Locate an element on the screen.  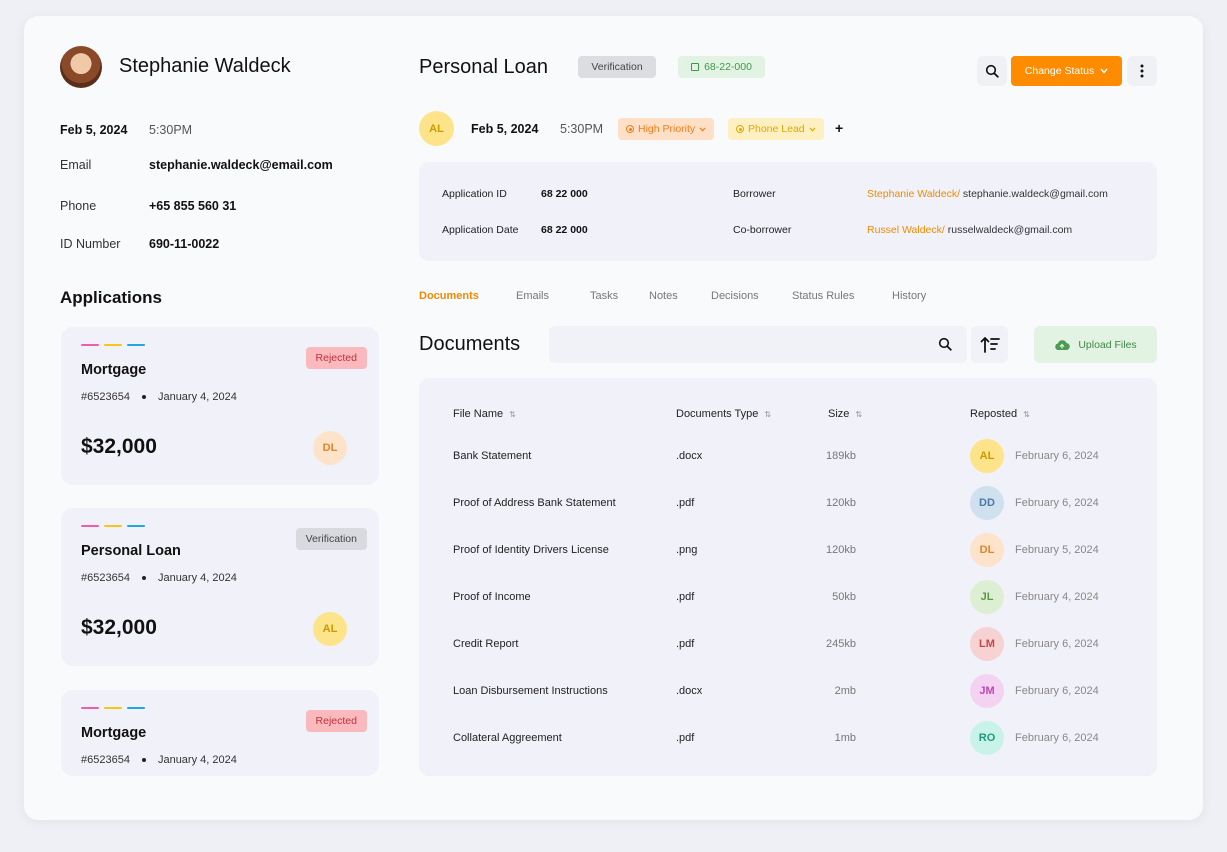
application-id-value: 68 22 000 is located at coordinates (564, 194).